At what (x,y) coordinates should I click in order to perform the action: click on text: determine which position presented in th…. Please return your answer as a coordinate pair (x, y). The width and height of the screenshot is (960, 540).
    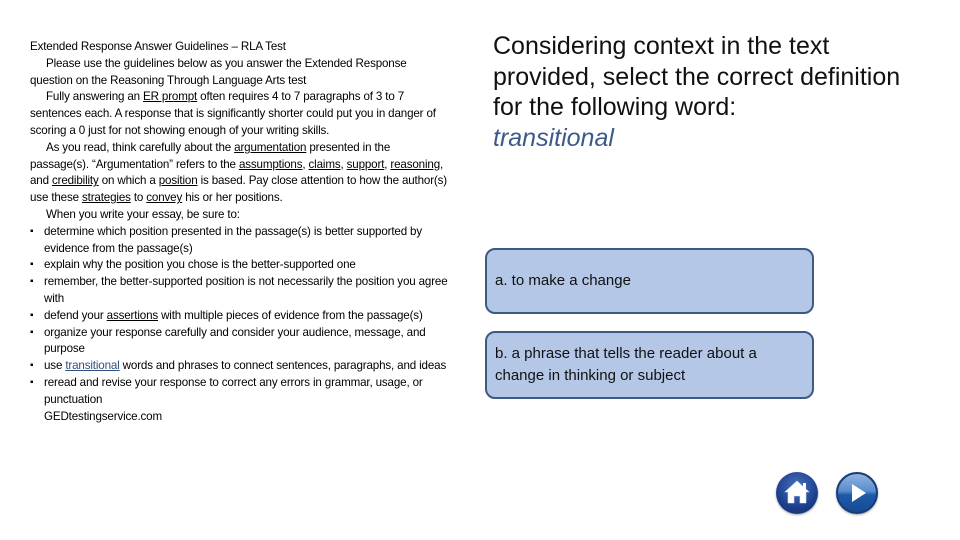
    Looking at the image, I should click on (233, 239).